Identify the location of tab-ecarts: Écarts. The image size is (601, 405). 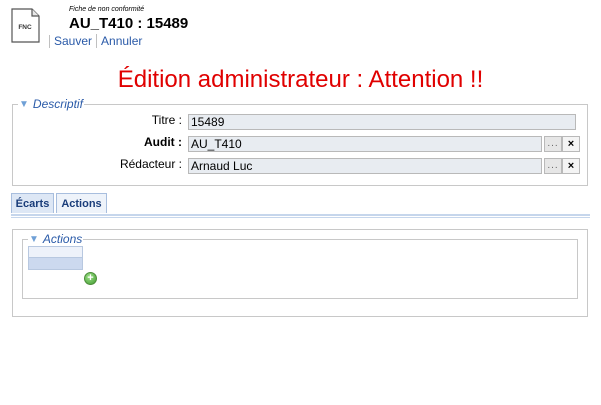
(32, 203).